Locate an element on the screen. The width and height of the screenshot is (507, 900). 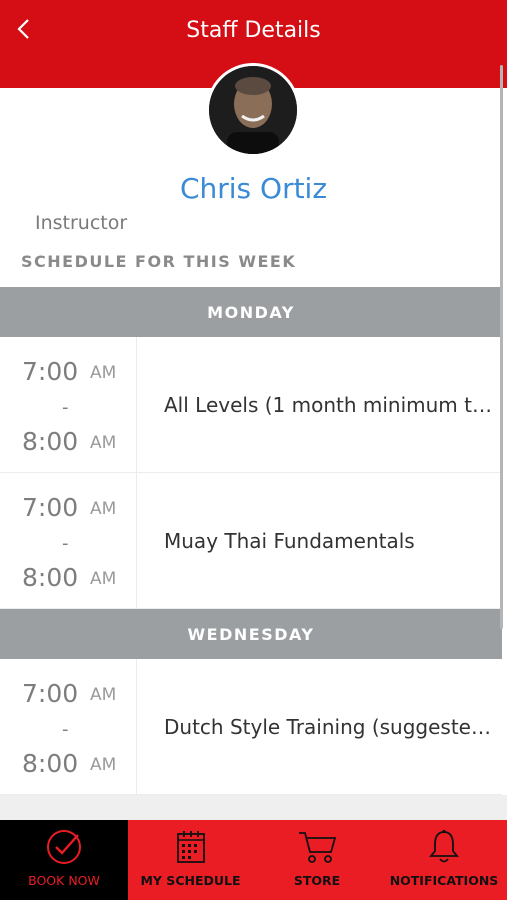
tab-store: STORE is located at coordinates (317, 860).